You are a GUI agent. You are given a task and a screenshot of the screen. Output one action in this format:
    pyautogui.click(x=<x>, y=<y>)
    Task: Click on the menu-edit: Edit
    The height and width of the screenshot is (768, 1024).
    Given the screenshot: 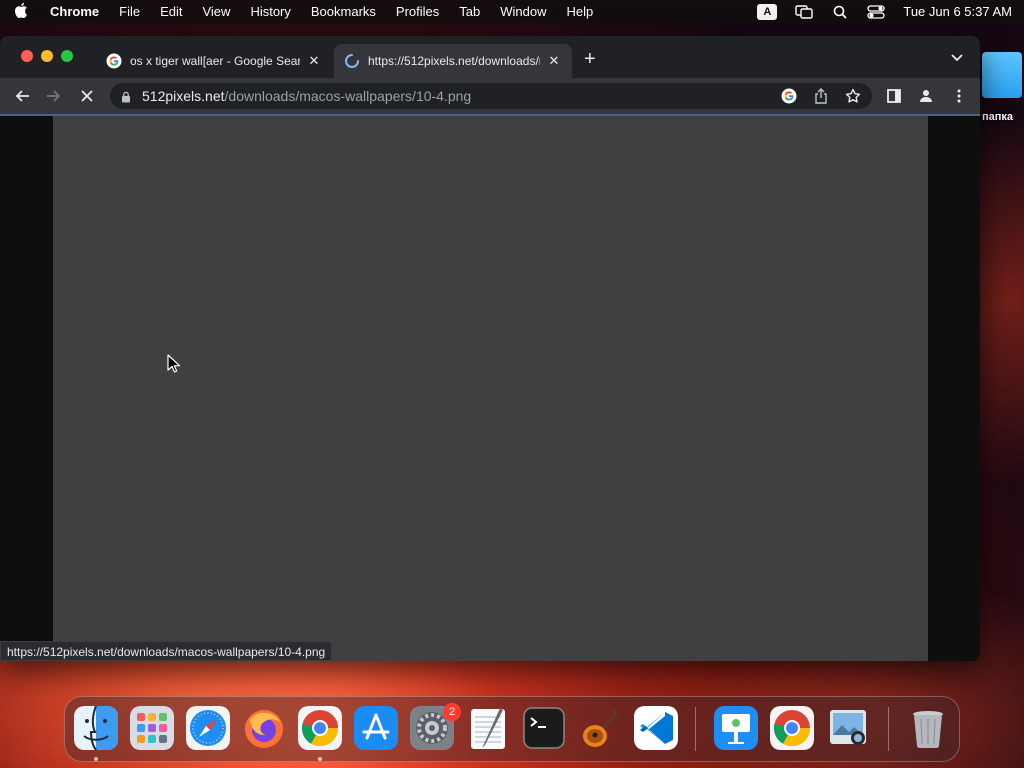 What is the action you would take?
    pyautogui.click(x=171, y=11)
    